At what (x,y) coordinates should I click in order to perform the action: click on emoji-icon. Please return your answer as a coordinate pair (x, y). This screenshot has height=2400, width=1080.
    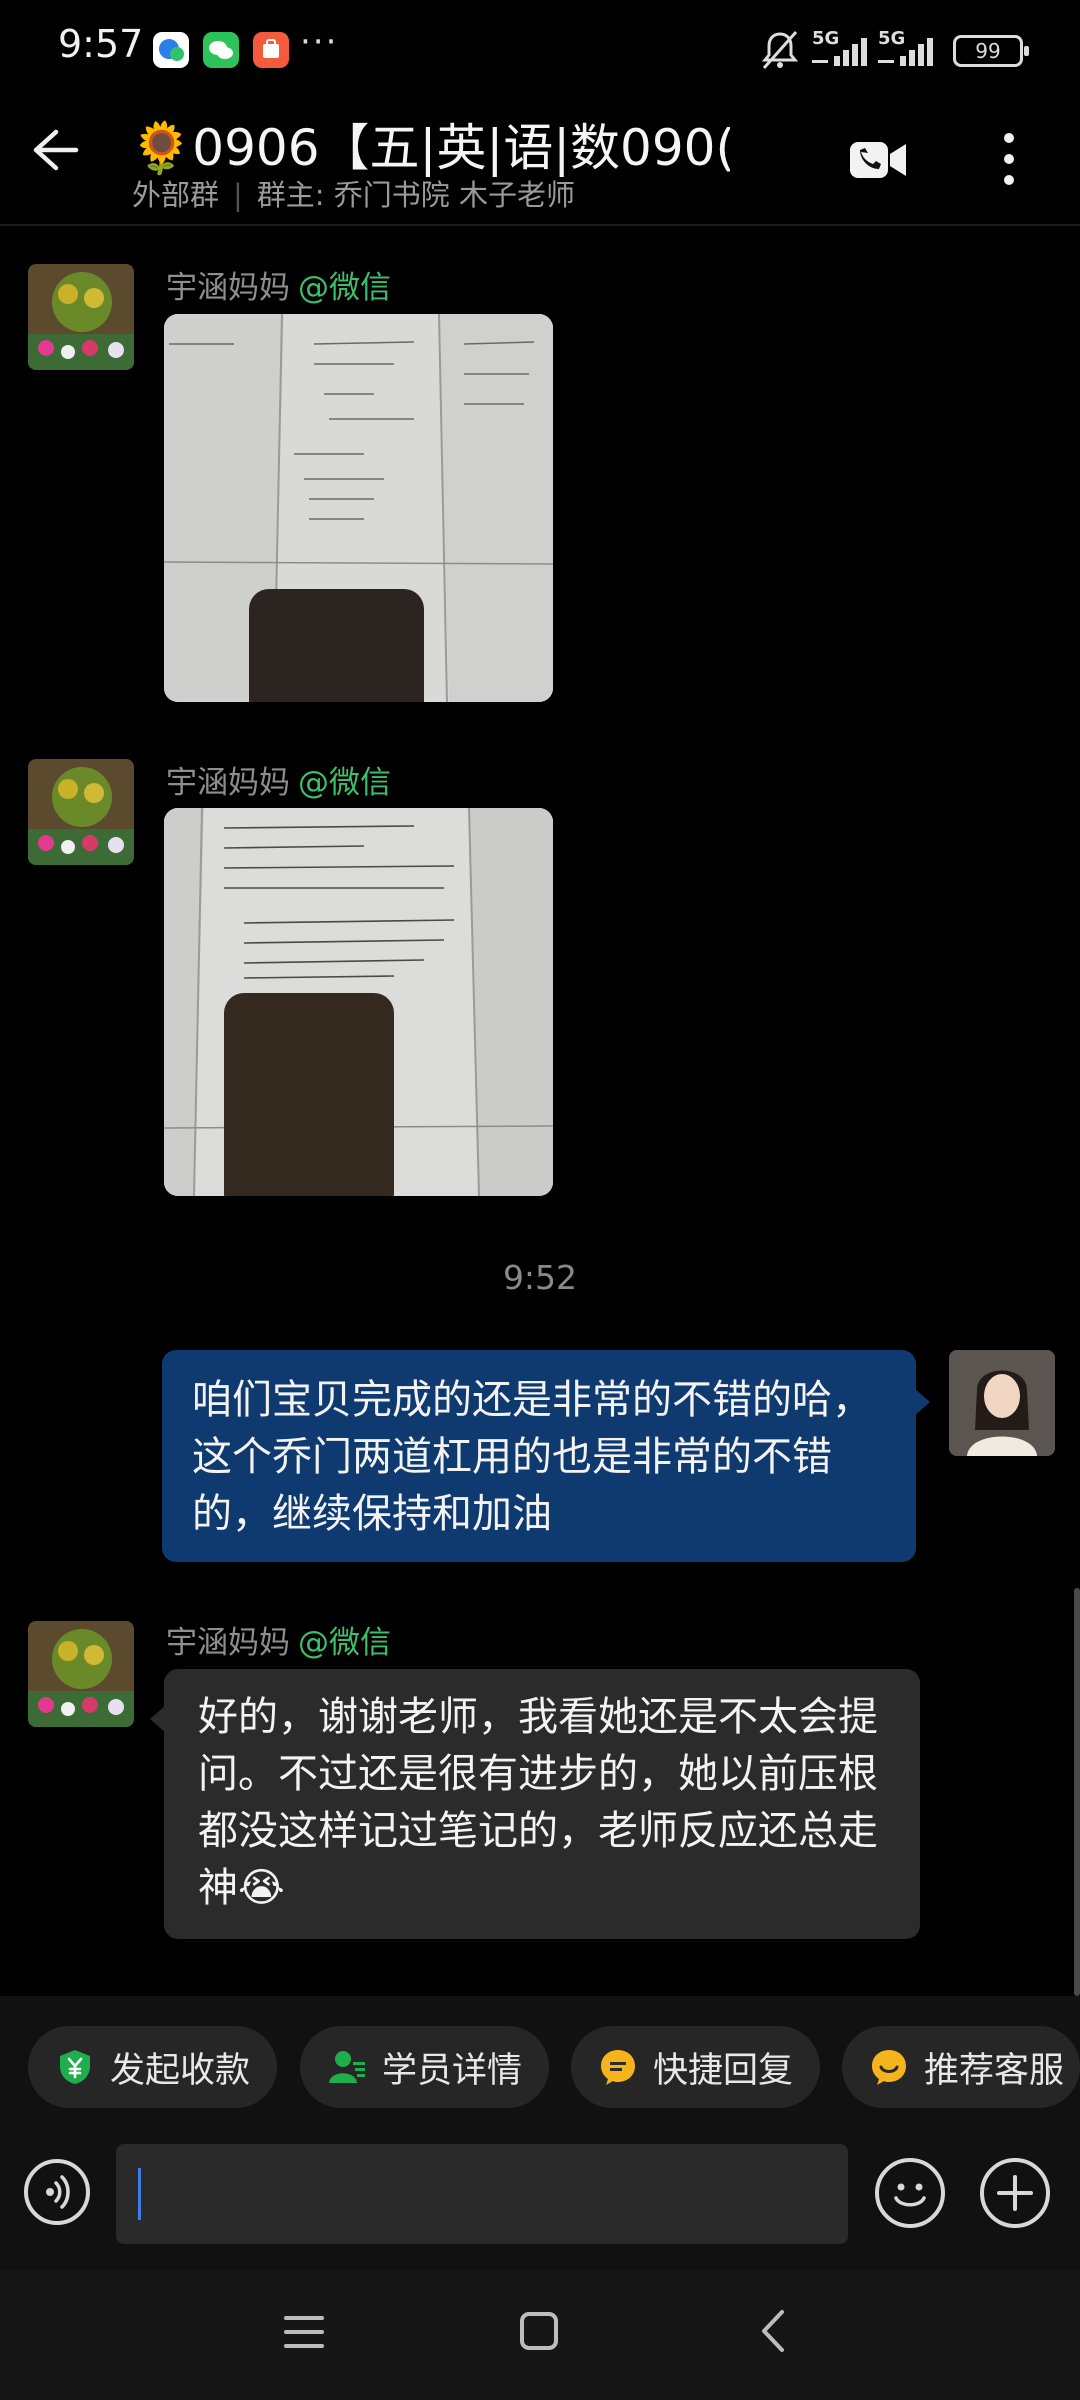
    Looking at the image, I should click on (910, 2195).